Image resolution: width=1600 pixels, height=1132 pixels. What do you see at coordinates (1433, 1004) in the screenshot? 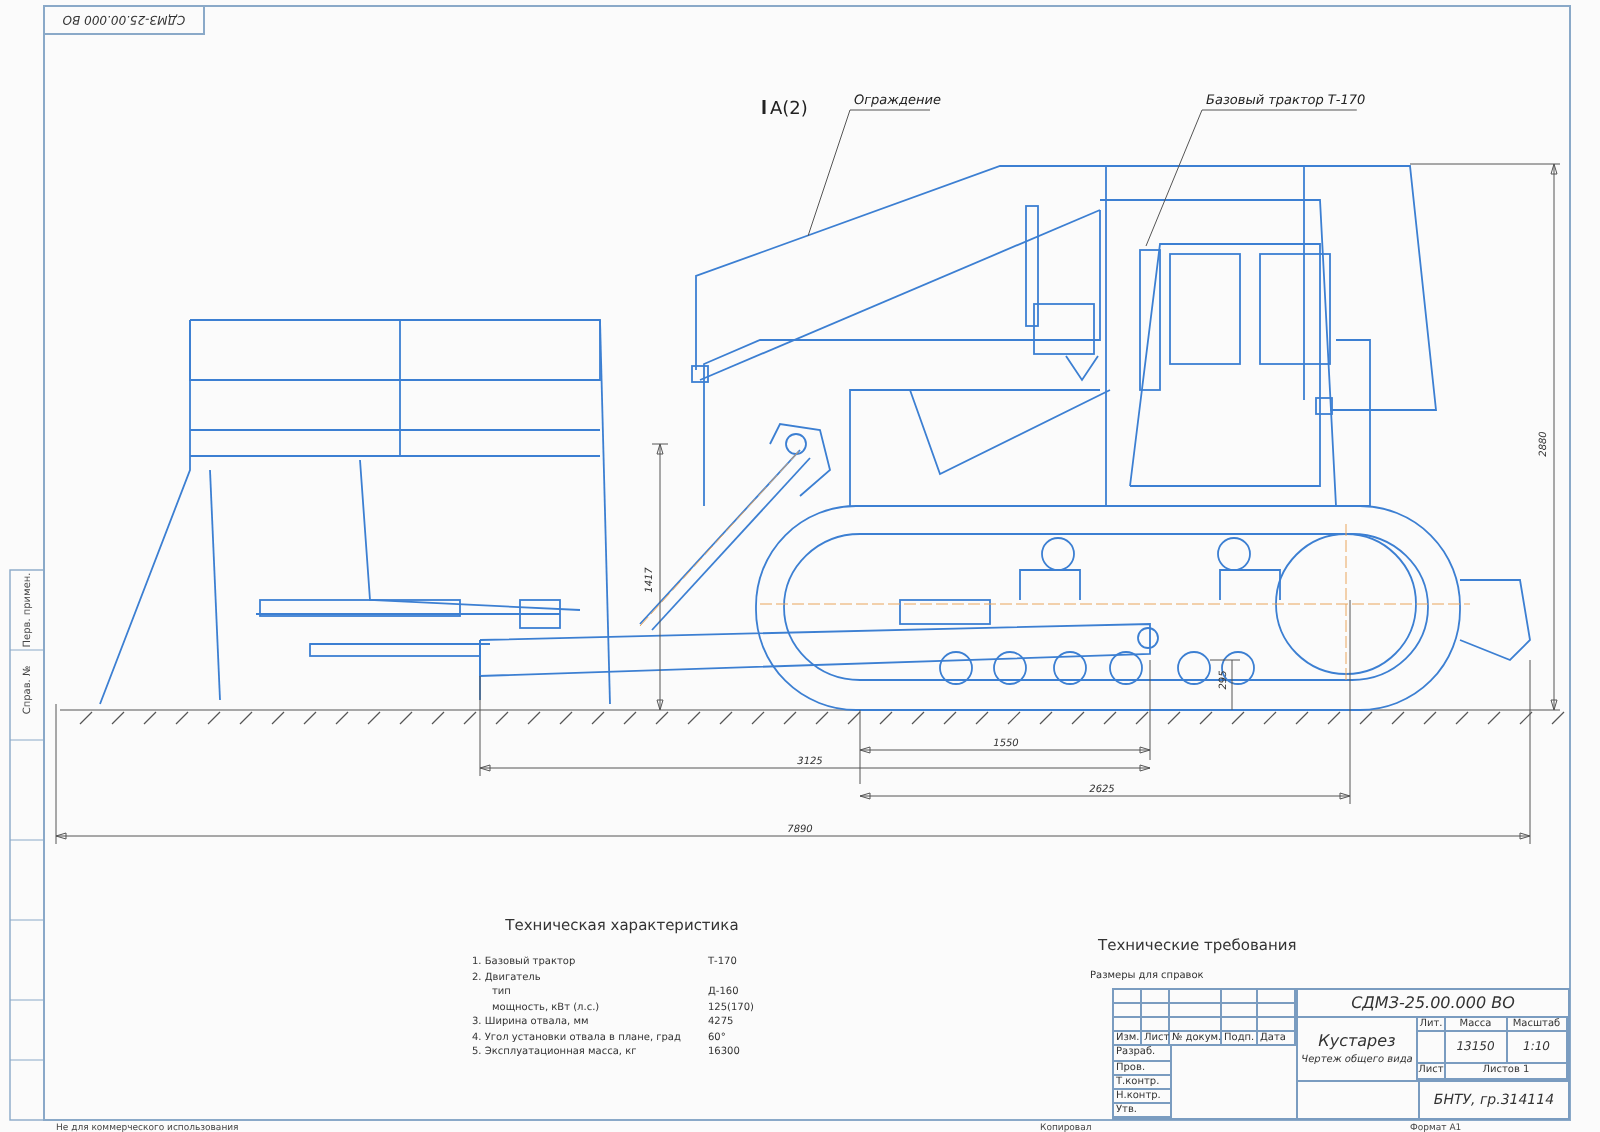
I see `drawing-code: СДМЗ-25.00.000 ВО` at bounding box center [1433, 1004].